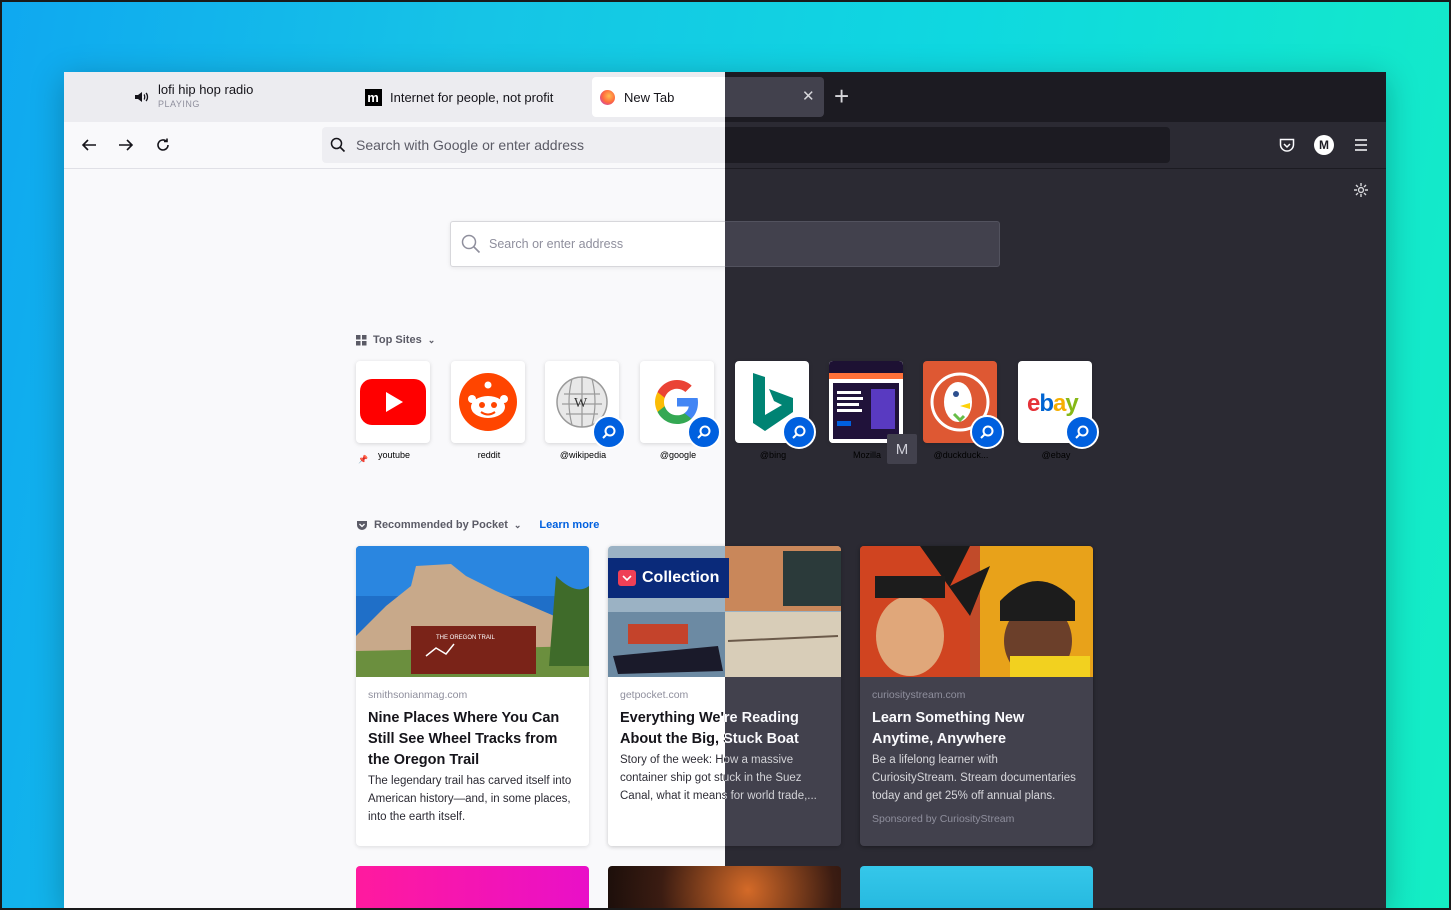 The width and height of the screenshot is (1451, 910). I want to click on tab-new-tab: New Tab, so click(658, 97).